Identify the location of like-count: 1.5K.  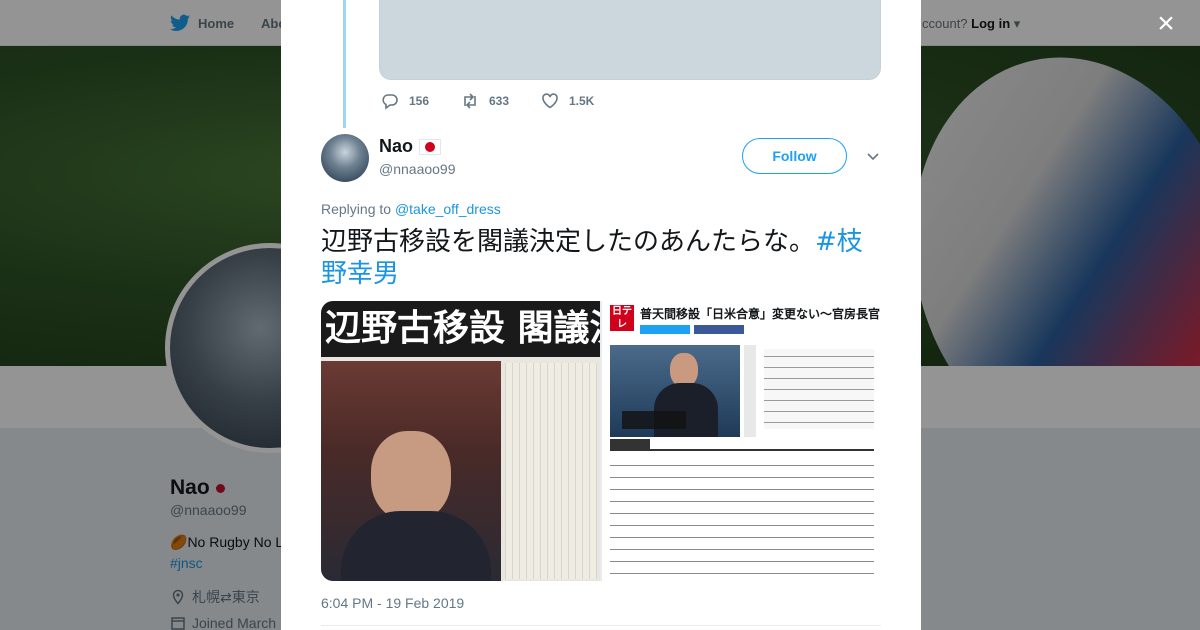
(582, 101).